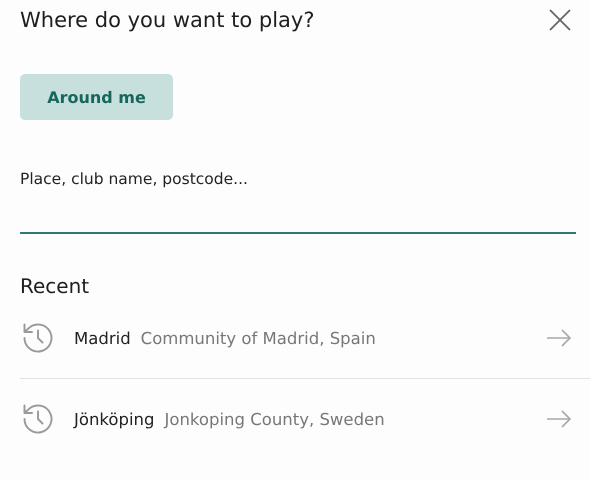  I want to click on place-name: Jönköping, so click(114, 419).